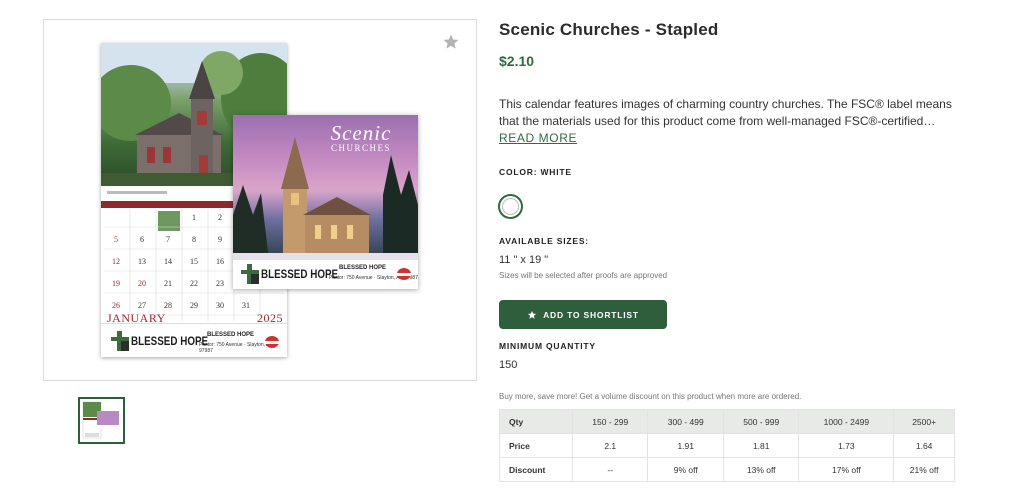 The width and height of the screenshot is (1024, 492). Describe the element at coordinates (846, 469) in the screenshot. I see `table-cell: 17% off` at that location.